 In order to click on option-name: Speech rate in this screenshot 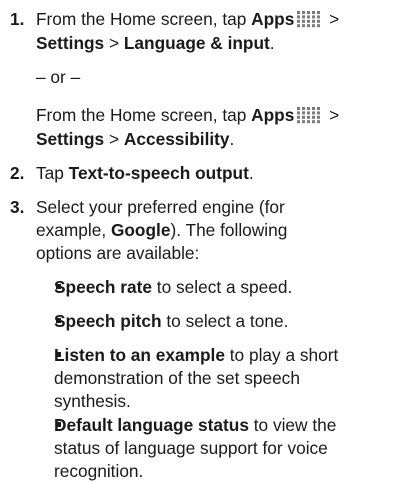, I will do `click(103, 287)`.